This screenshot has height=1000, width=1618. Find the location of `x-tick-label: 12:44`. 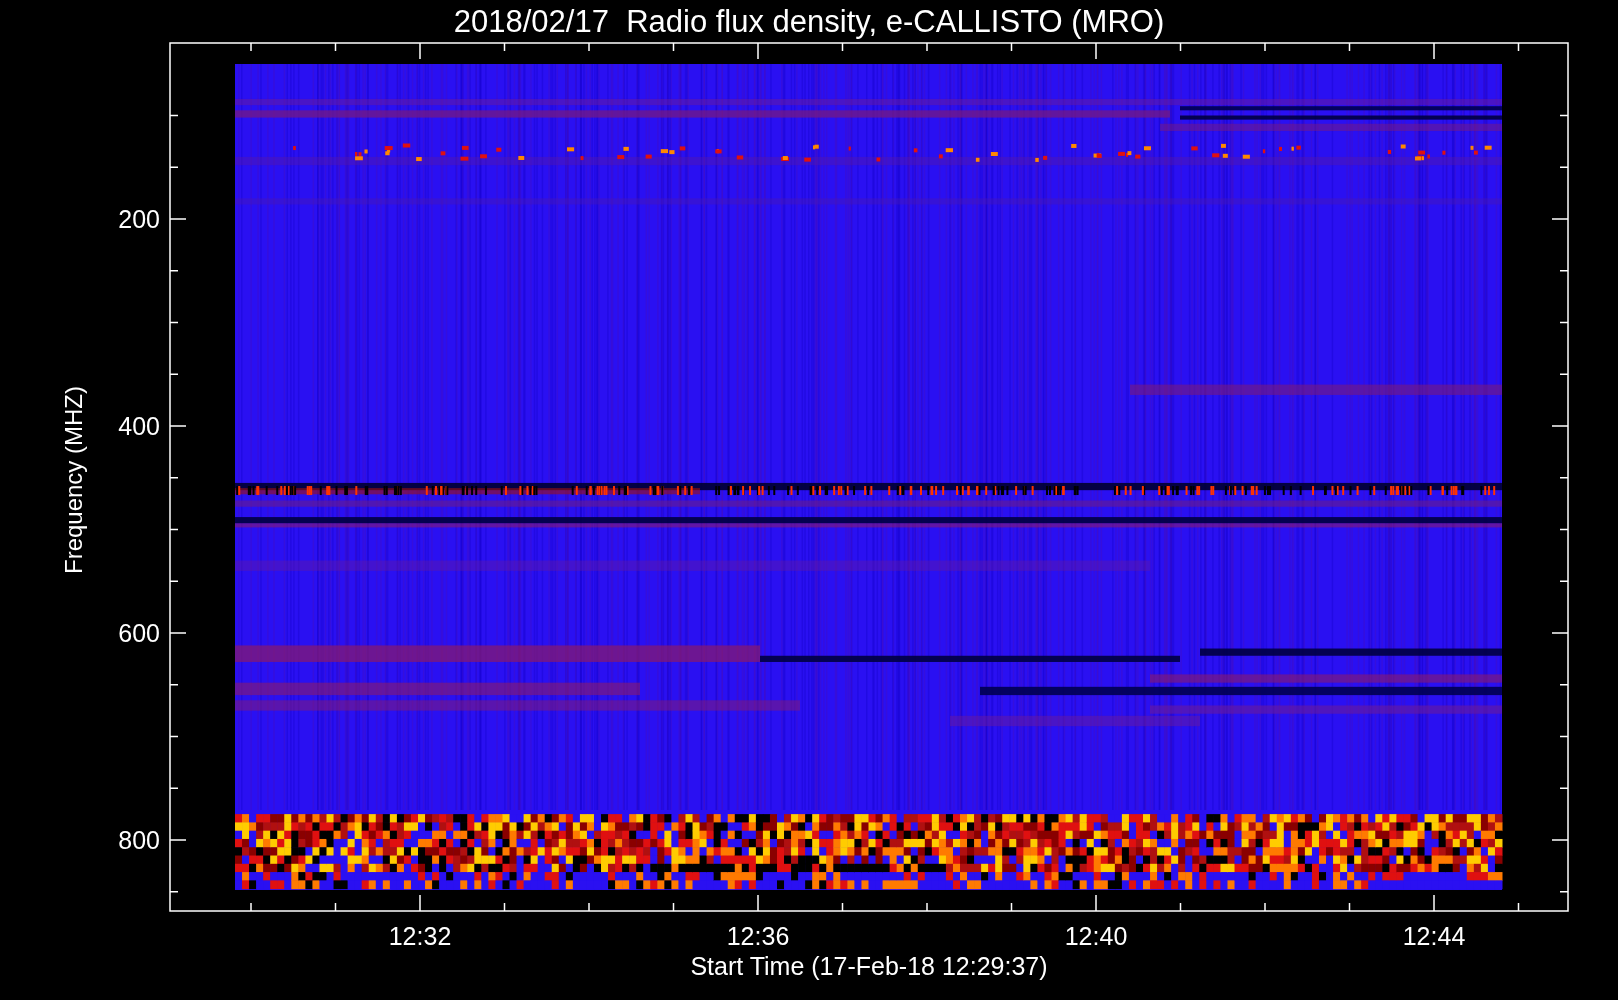

x-tick-label: 12:44 is located at coordinates (1434, 936).